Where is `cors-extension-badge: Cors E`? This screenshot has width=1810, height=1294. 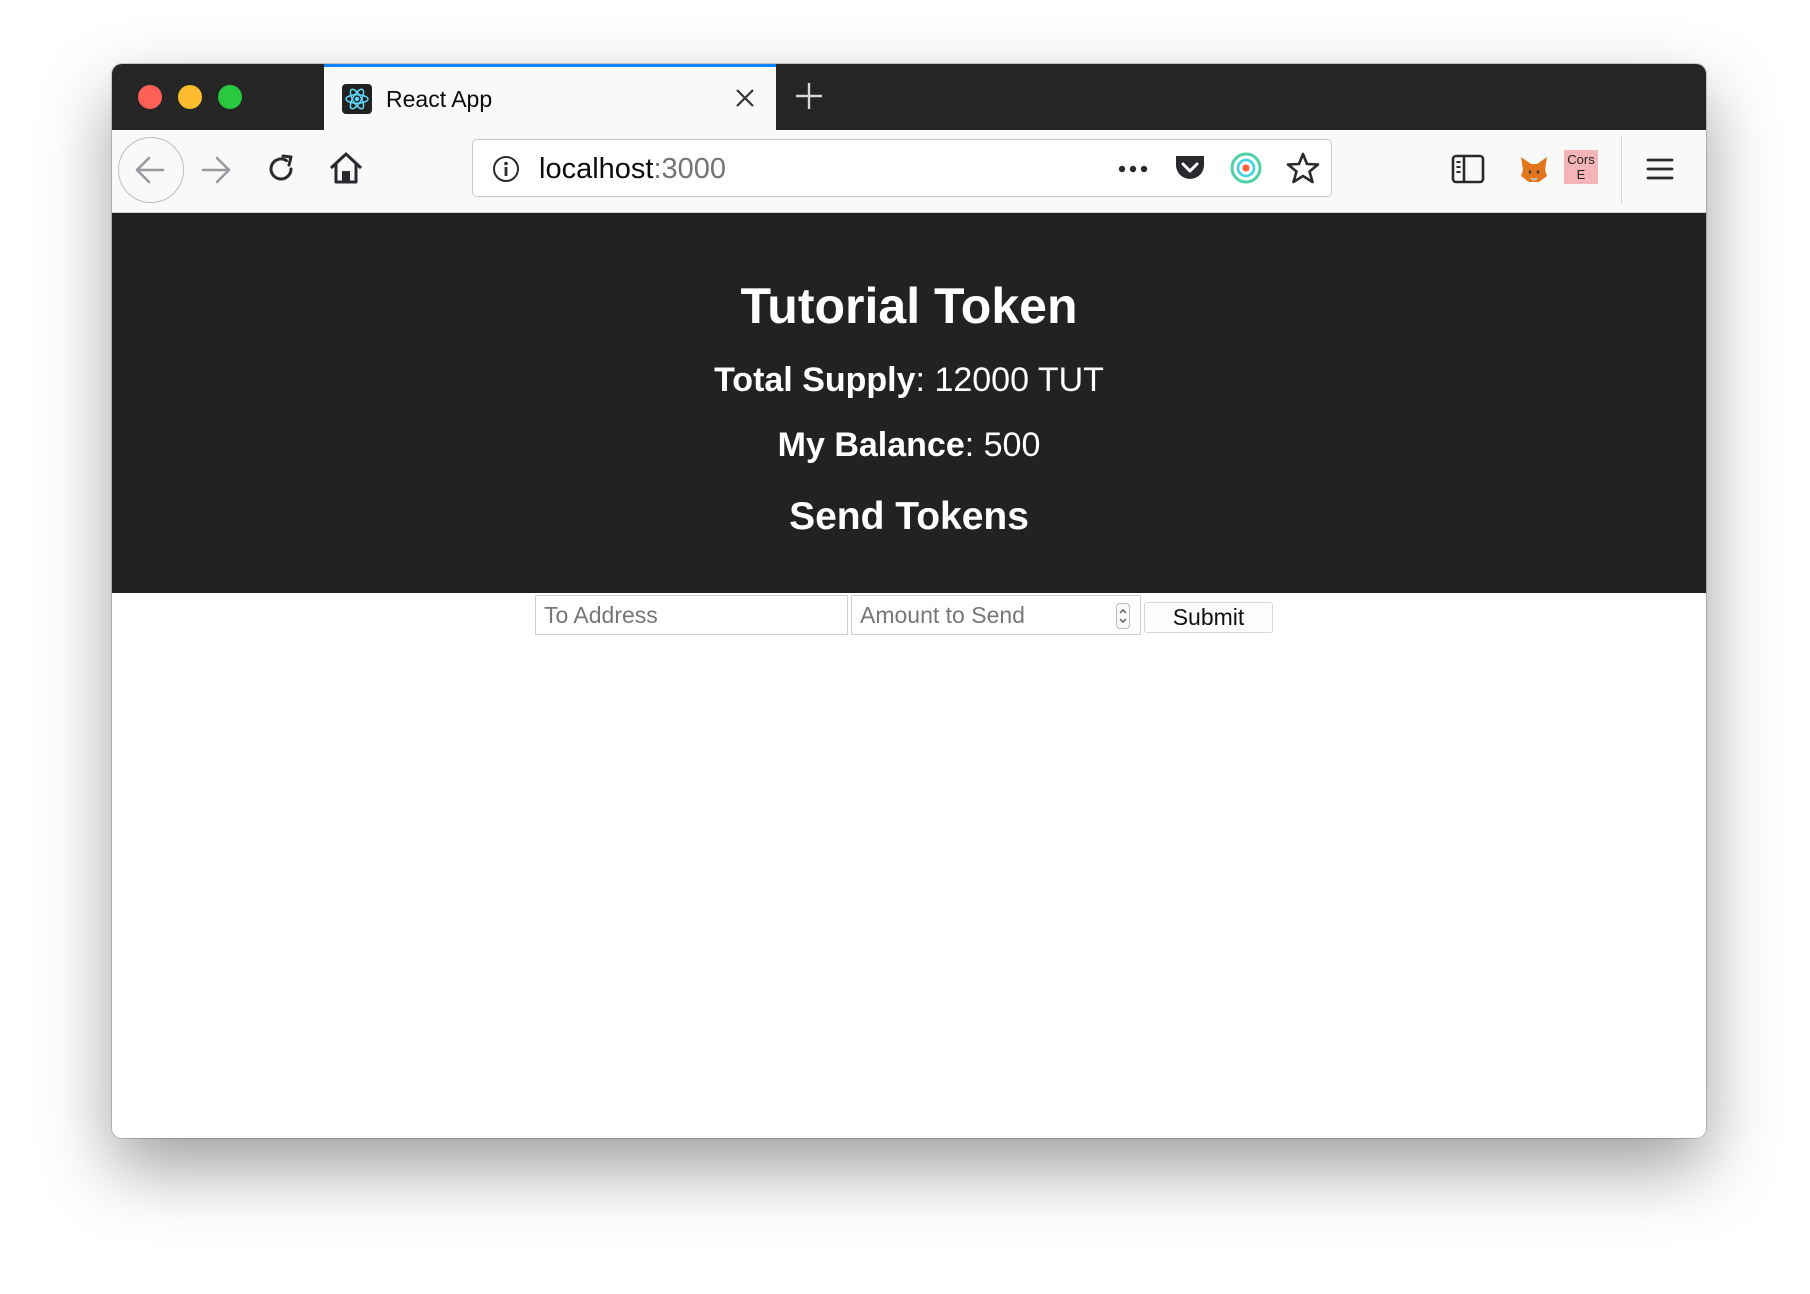 cors-extension-badge: Cors E is located at coordinates (1581, 167).